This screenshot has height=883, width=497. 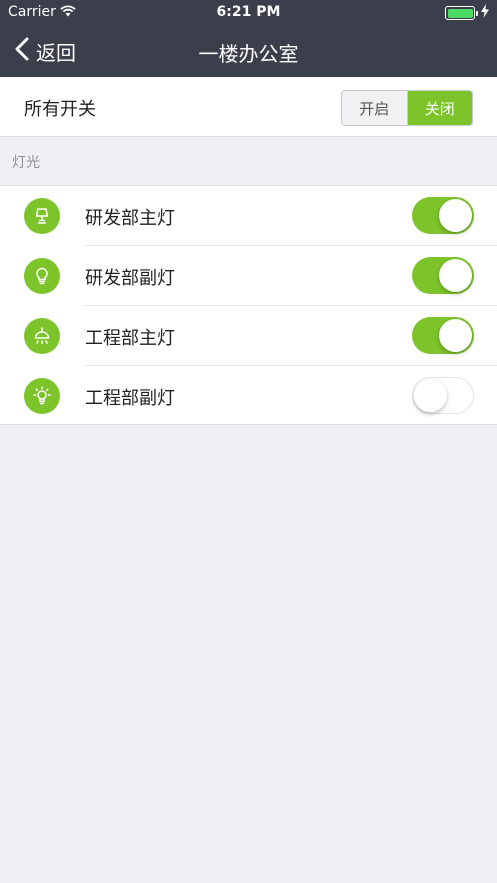 What do you see at coordinates (42, 216) in the screenshot?
I see `desk-lamp-icon` at bounding box center [42, 216].